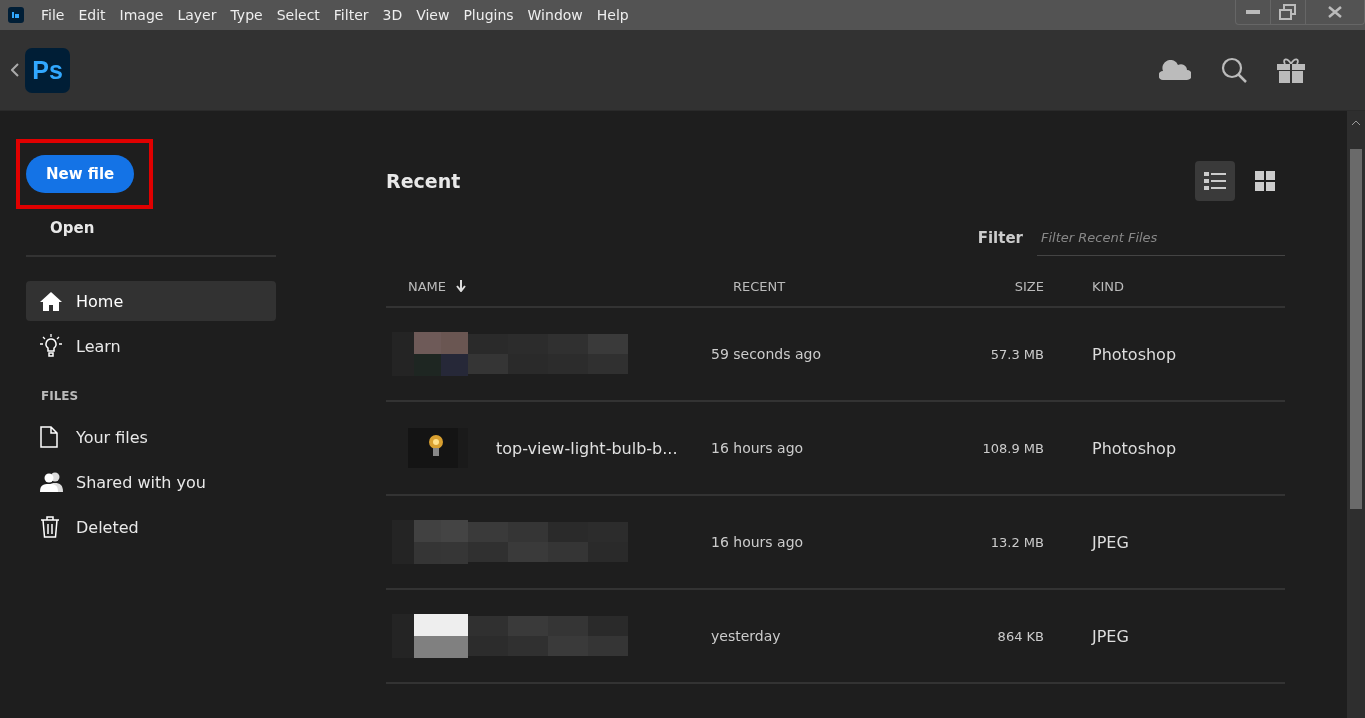 The height and width of the screenshot is (718, 1365). What do you see at coordinates (759, 286) in the screenshot?
I see `column-header: RECENT` at bounding box center [759, 286].